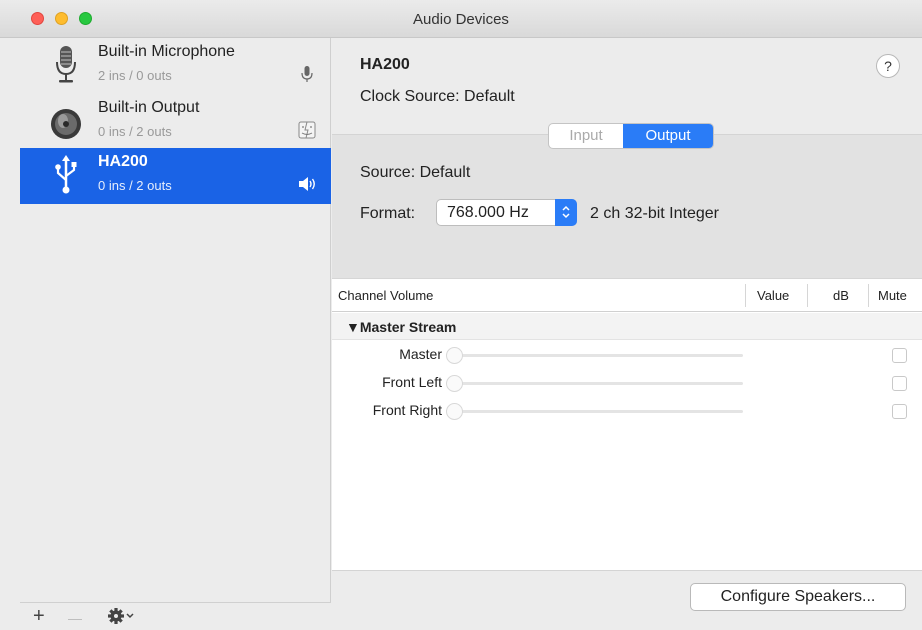 This screenshot has height=630, width=922. I want to click on title-bar: Audio Devices, so click(461, 19).